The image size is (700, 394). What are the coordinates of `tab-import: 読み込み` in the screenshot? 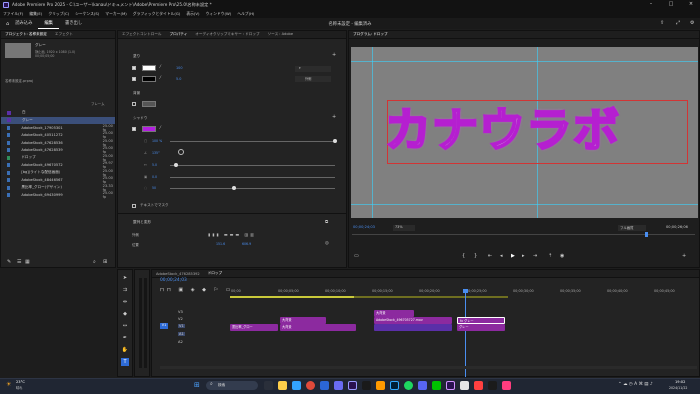 It's located at (23, 23).